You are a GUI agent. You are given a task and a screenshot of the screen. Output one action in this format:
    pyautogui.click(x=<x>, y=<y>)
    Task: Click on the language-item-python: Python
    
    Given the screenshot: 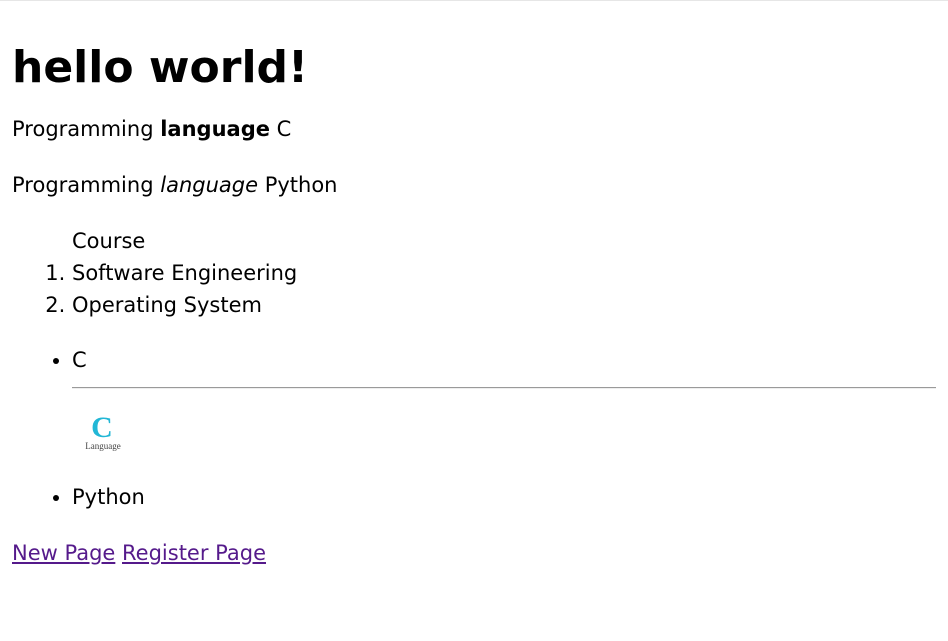 What is the action you would take?
    pyautogui.click(x=504, y=497)
    